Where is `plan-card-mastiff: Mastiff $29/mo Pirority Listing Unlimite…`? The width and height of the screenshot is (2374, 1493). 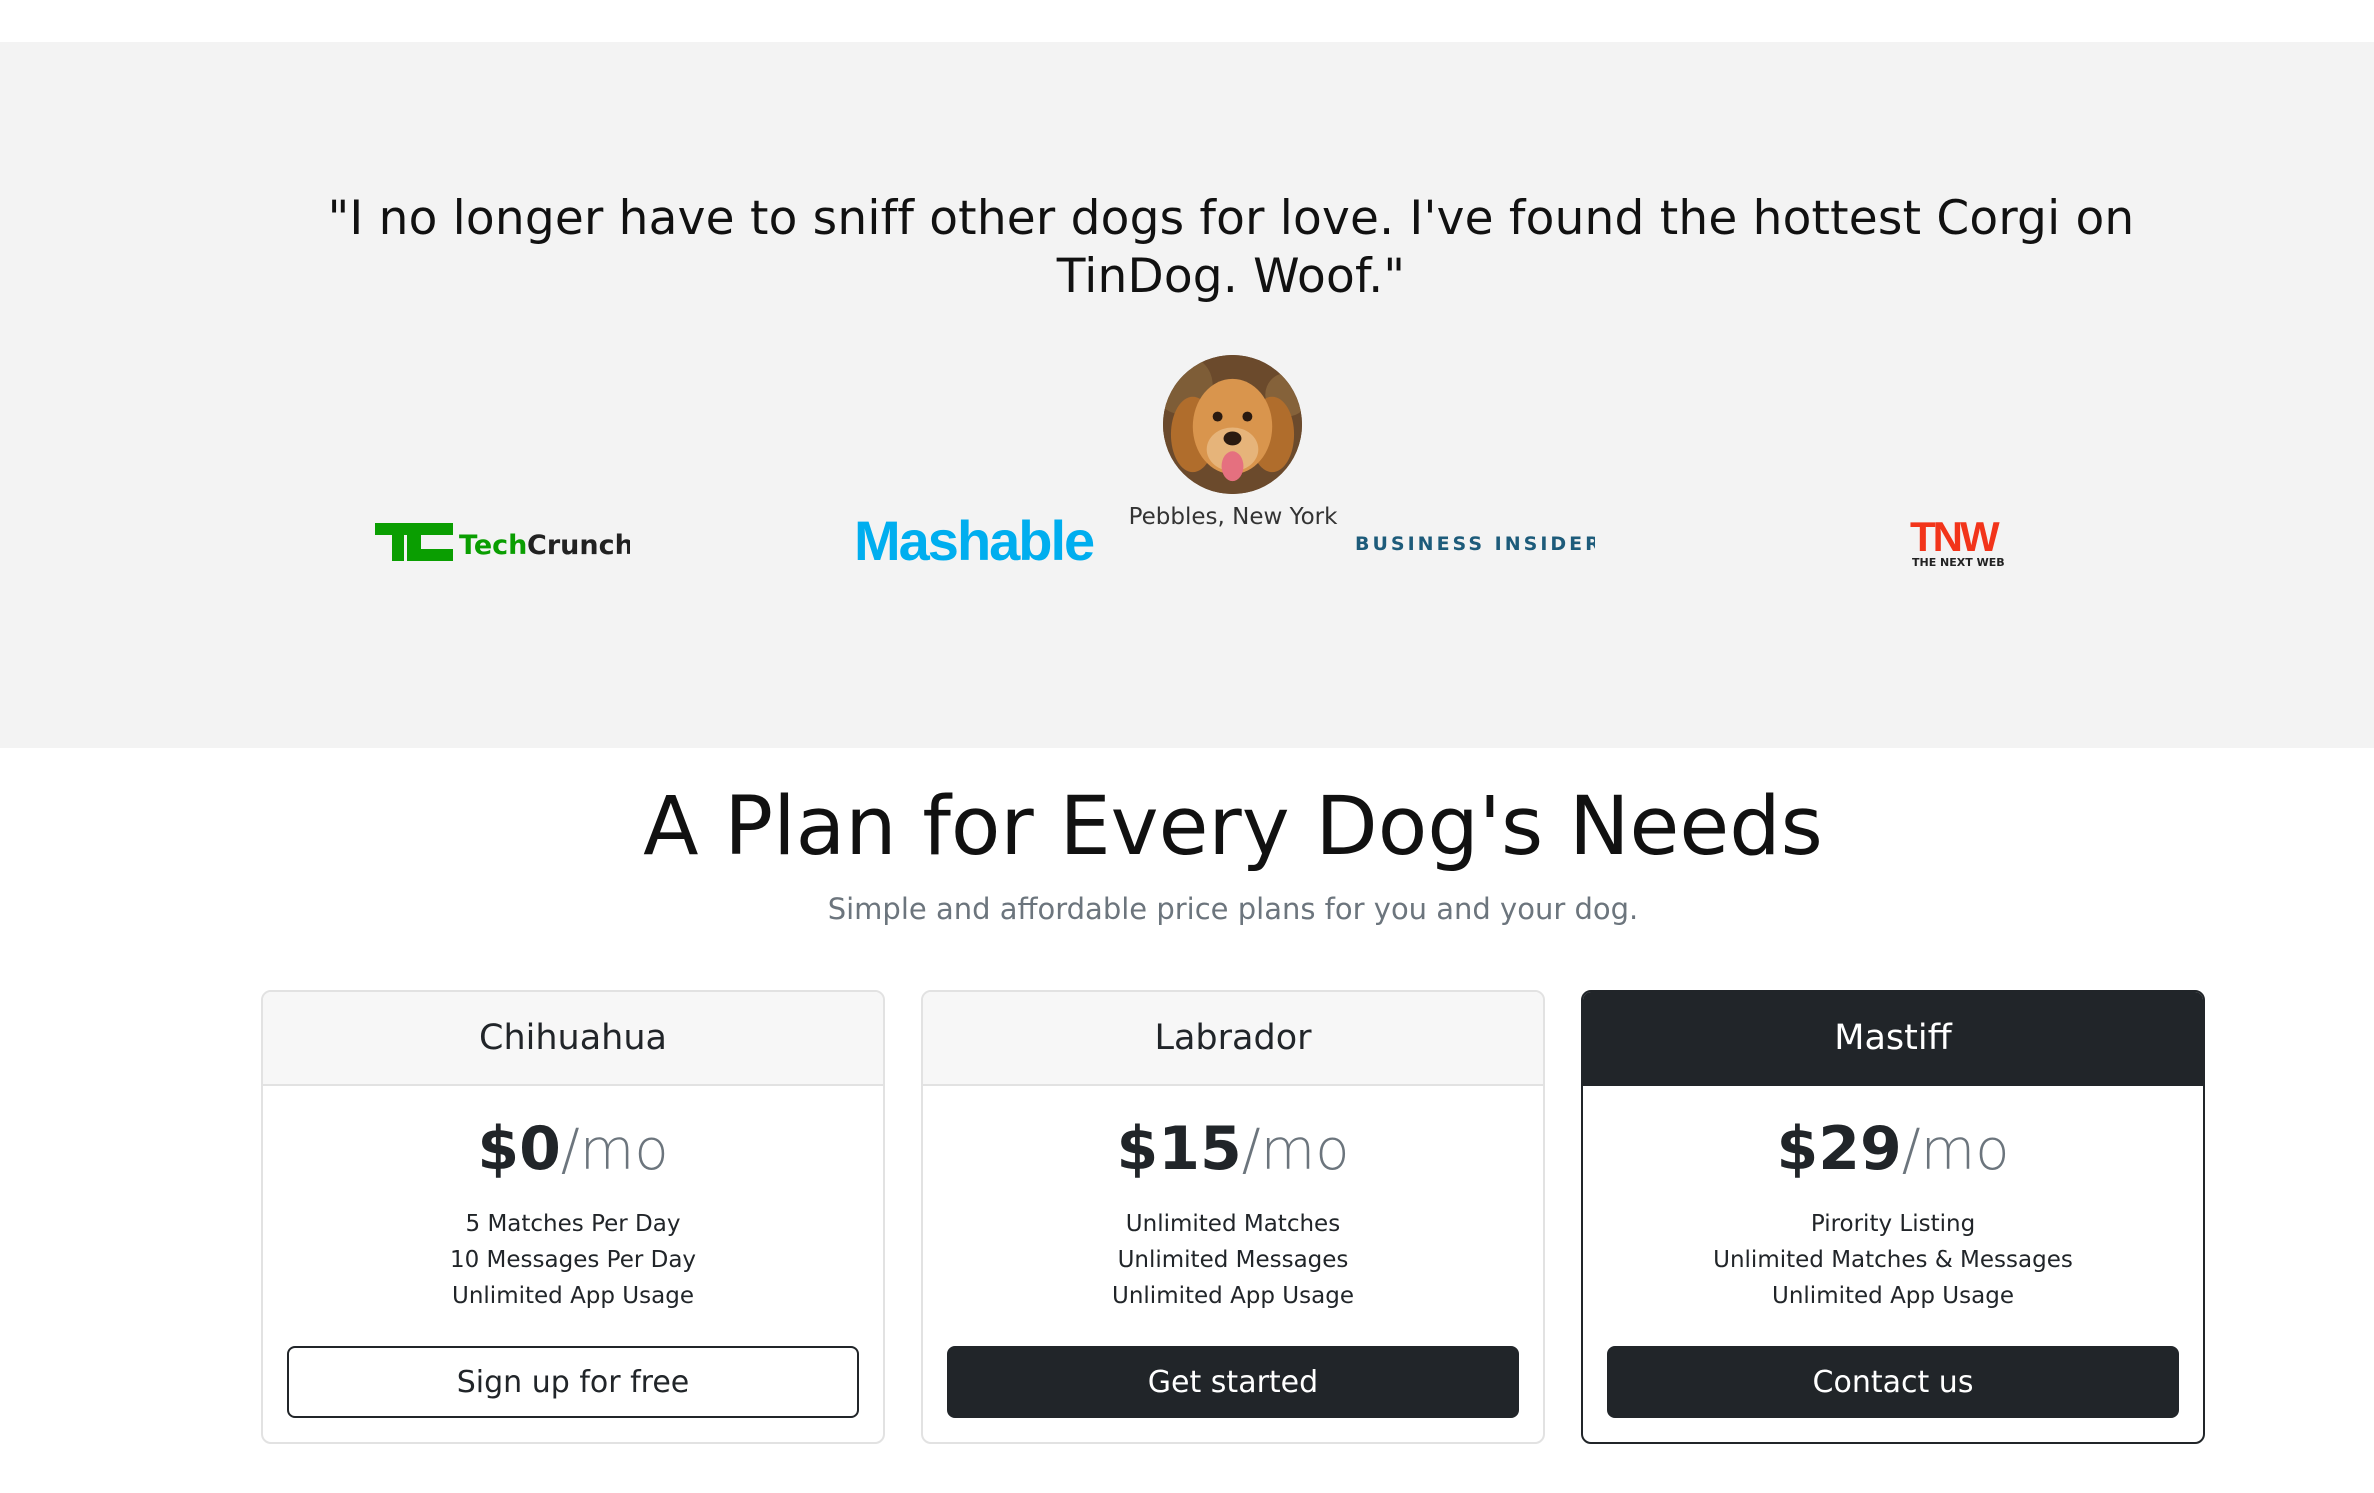 plan-card-mastiff: Mastiff $29/mo Pirority Listing Unlimite… is located at coordinates (1893, 1217).